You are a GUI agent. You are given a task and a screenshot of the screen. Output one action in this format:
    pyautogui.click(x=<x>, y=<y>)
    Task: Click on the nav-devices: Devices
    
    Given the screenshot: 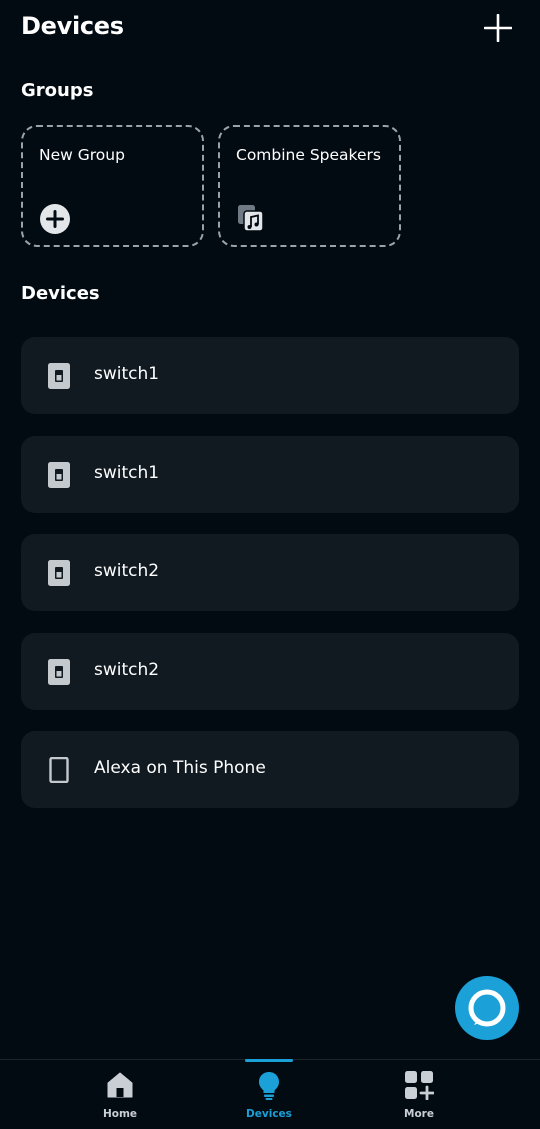 What is the action you would take?
    pyautogui.click(x=269, y=1094)
    